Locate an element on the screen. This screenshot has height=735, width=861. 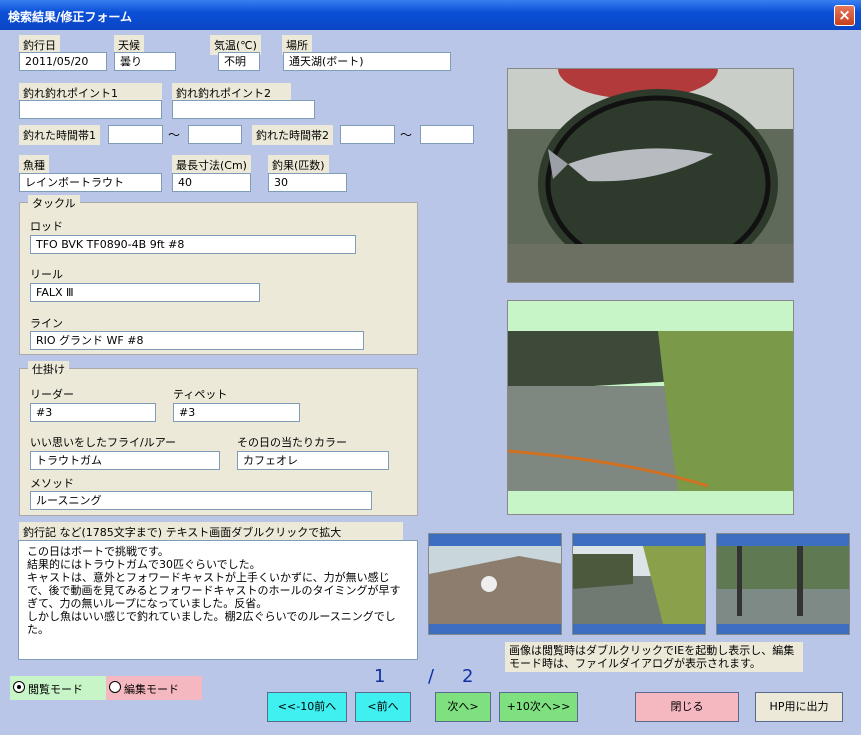
tippet-label: ティペット is located at coordinates (200, 394).